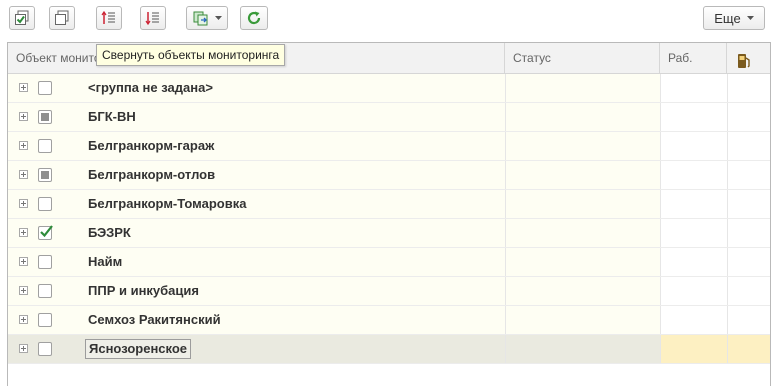  I want to click on cell-object: БЭЗРК, so click(256, 233).